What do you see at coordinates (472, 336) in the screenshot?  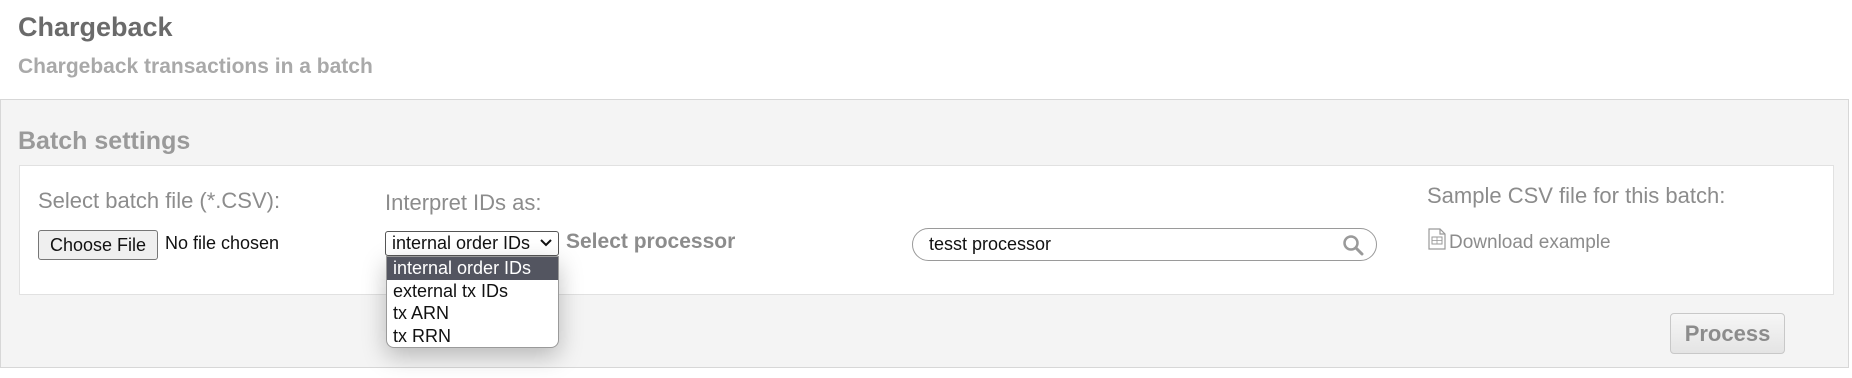 I see `dropdown-option: tx RRN` at bounding box center [472, 336].